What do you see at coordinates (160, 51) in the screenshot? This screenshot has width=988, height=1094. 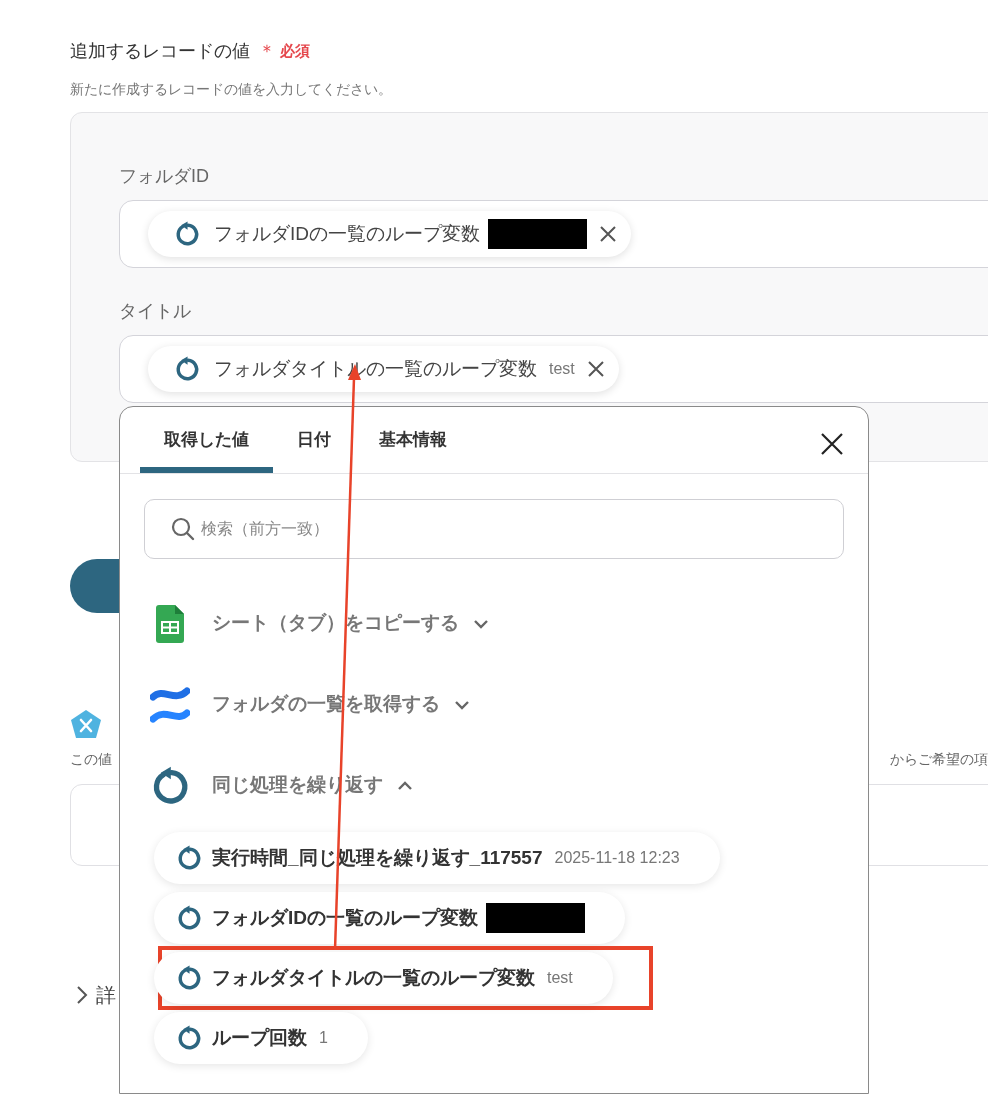 I see `section-title: 追加するレコードの値` at bounding box center [160, 51].